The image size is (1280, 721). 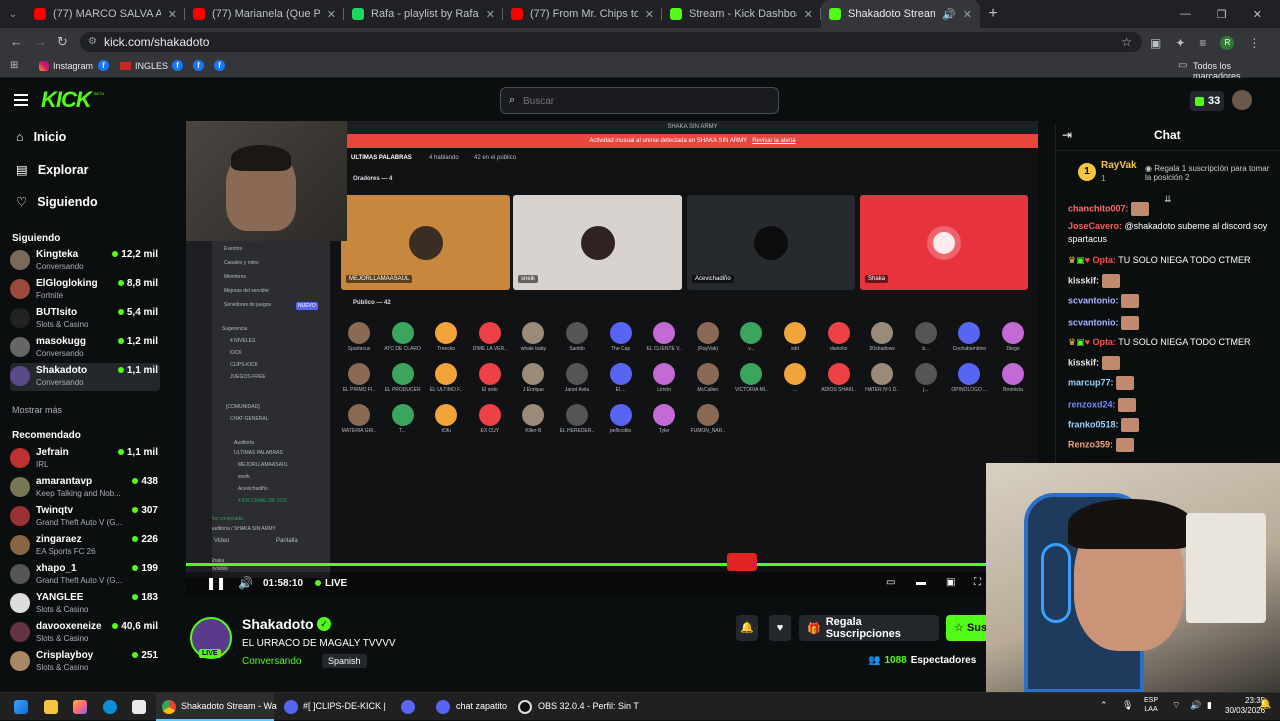 I want to click on live-label: LIVE, so click(x=336, y=583).